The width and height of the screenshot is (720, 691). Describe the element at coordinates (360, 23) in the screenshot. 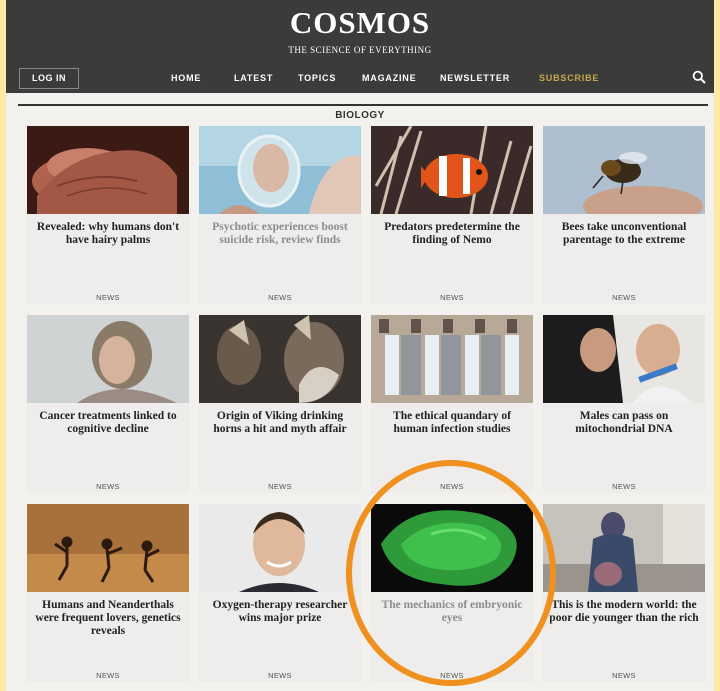

I see `site-logo: COSMOS` at that location.